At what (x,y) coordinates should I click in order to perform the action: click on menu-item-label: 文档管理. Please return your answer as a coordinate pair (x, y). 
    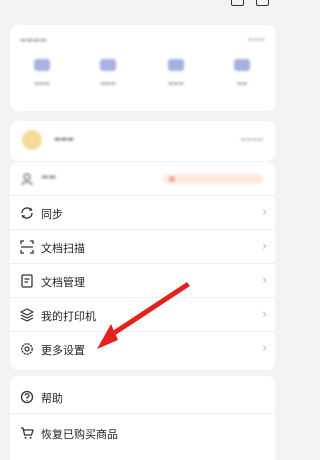
    Looking at the image, I should click on (63, 282).